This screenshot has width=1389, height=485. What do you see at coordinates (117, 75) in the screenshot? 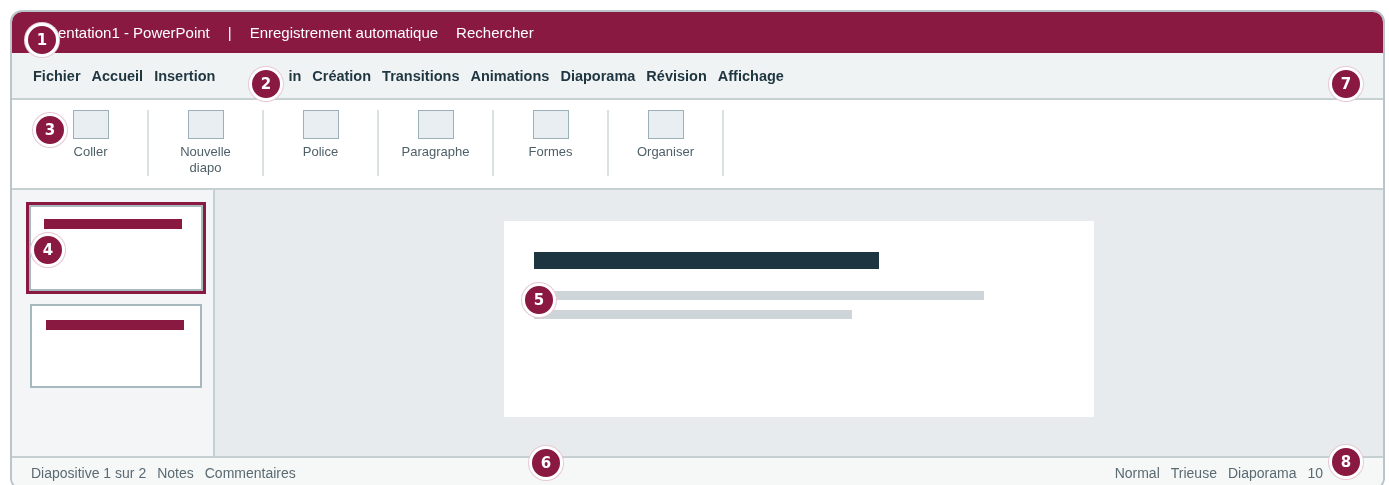
I see `ribbon-tab: Accueil` at bounding box center [117, 75].